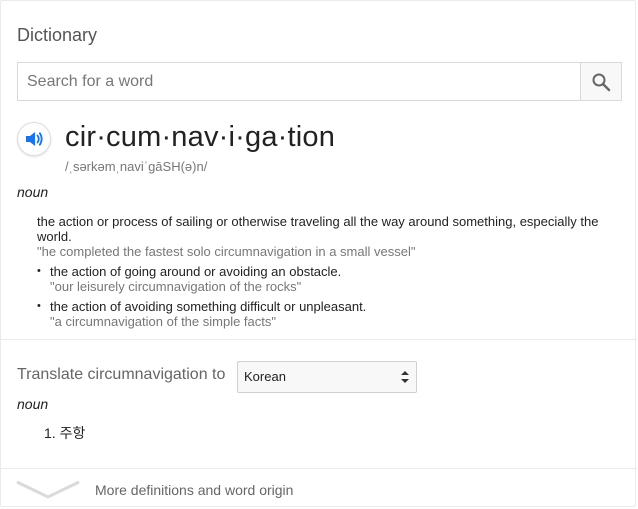  I want to click on language-select-value: Korean, so click(265, 376).